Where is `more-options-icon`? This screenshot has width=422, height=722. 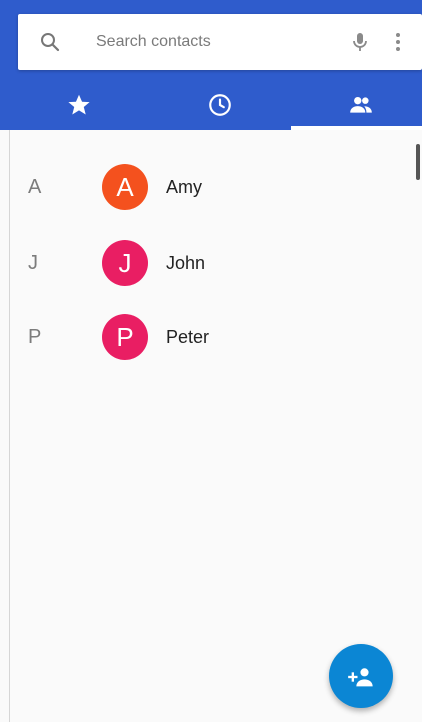
more-options-icon is located at coordinates (398, 42).